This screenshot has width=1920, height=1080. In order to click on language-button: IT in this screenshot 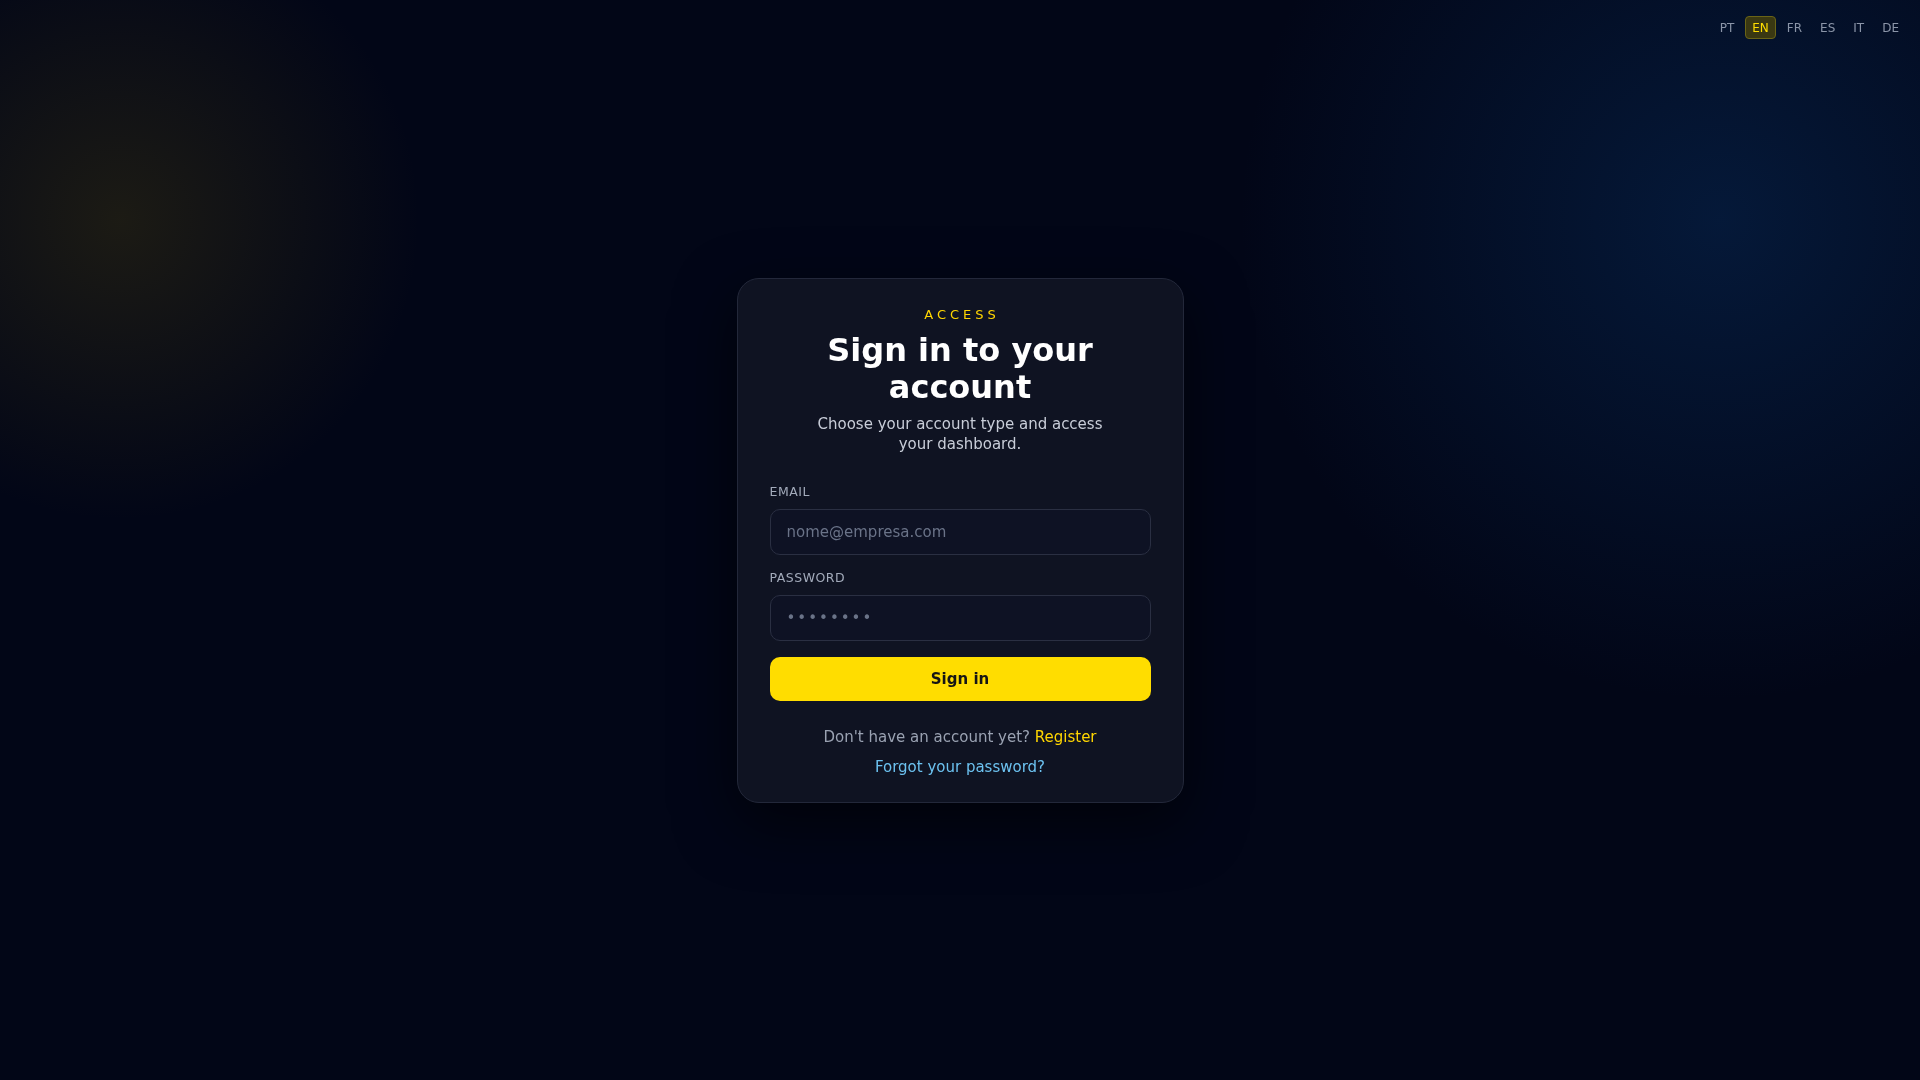, I will do `click(1859, 27)`.